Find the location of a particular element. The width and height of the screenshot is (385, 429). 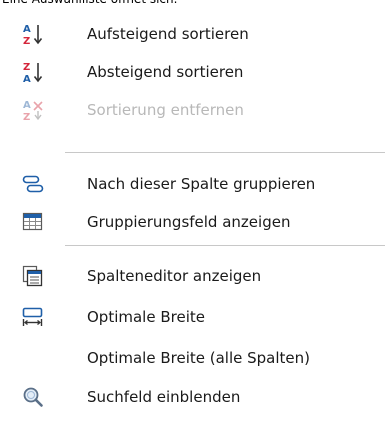

menu-item-label: Suchfeld einblenden is located at coordinates (164, 397).